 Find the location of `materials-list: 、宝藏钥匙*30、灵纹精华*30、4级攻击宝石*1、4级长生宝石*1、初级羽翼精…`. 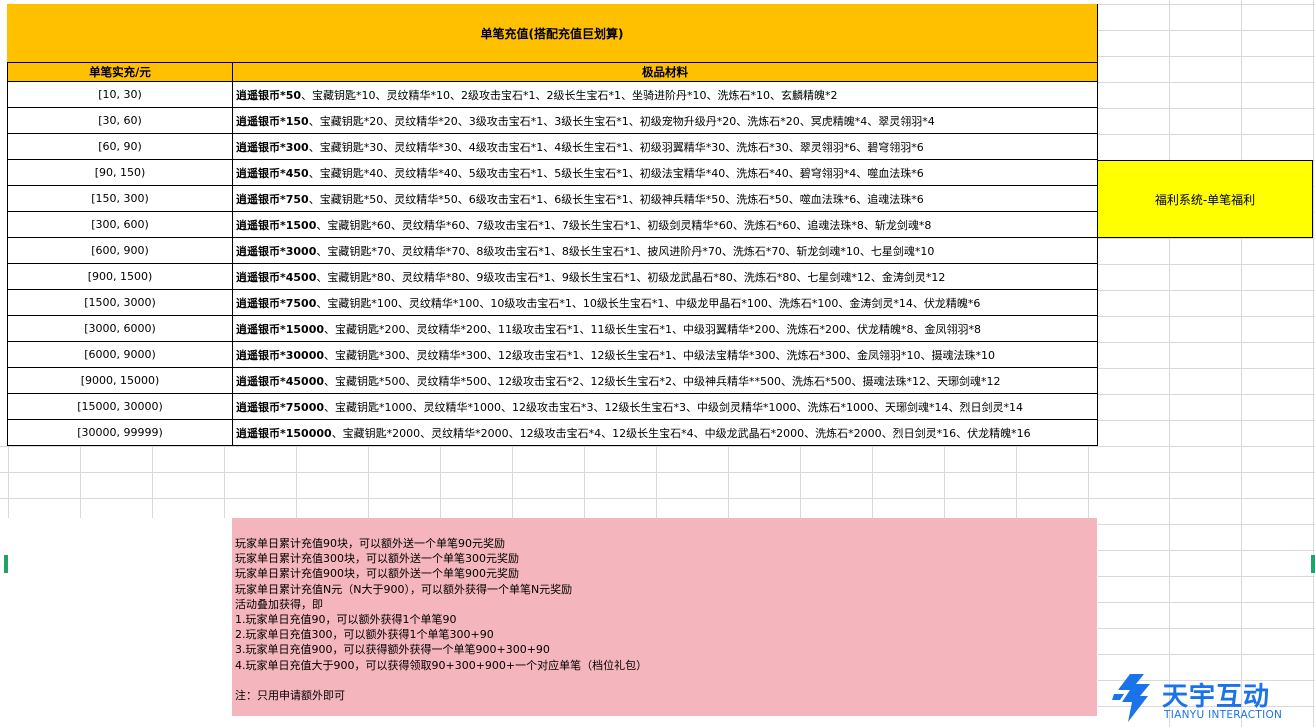

materials-list: 、宝藏钥匙*30、灵纹精华*30、4级攻击宝石*1、4级长生宝石*1、初级羽翼精… is located at coordinates (616, 147).